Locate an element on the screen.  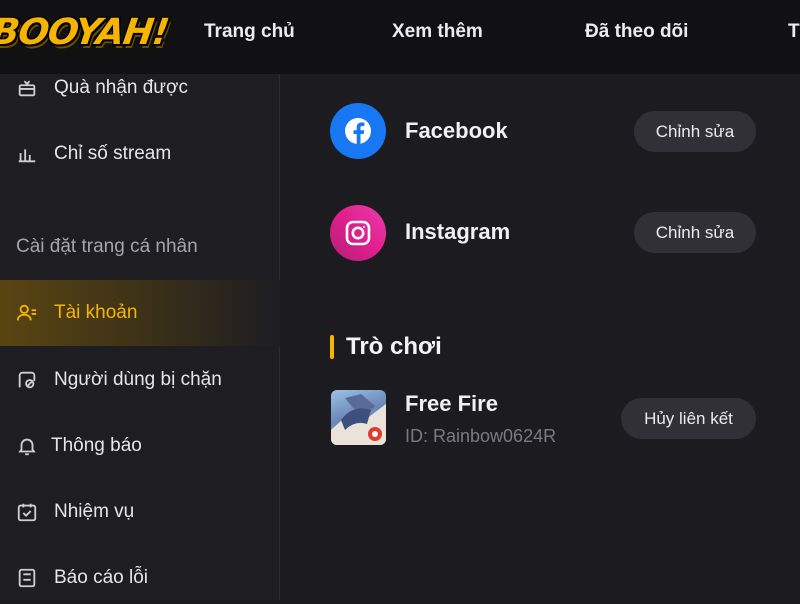
sidebar-section-label: Cài đặt trang cá nhân is located at coordinates (107, 246).